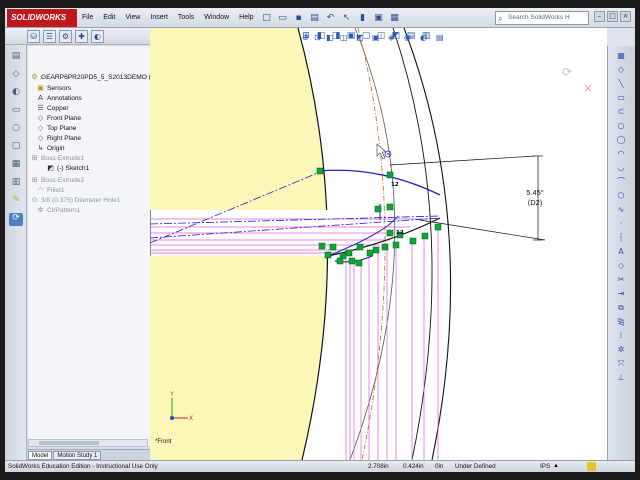  Describe the element at coordinates (67, 169) in the screenshot. I see `tree-item-sketch1: ◩ (-) Sketch1` at that location.